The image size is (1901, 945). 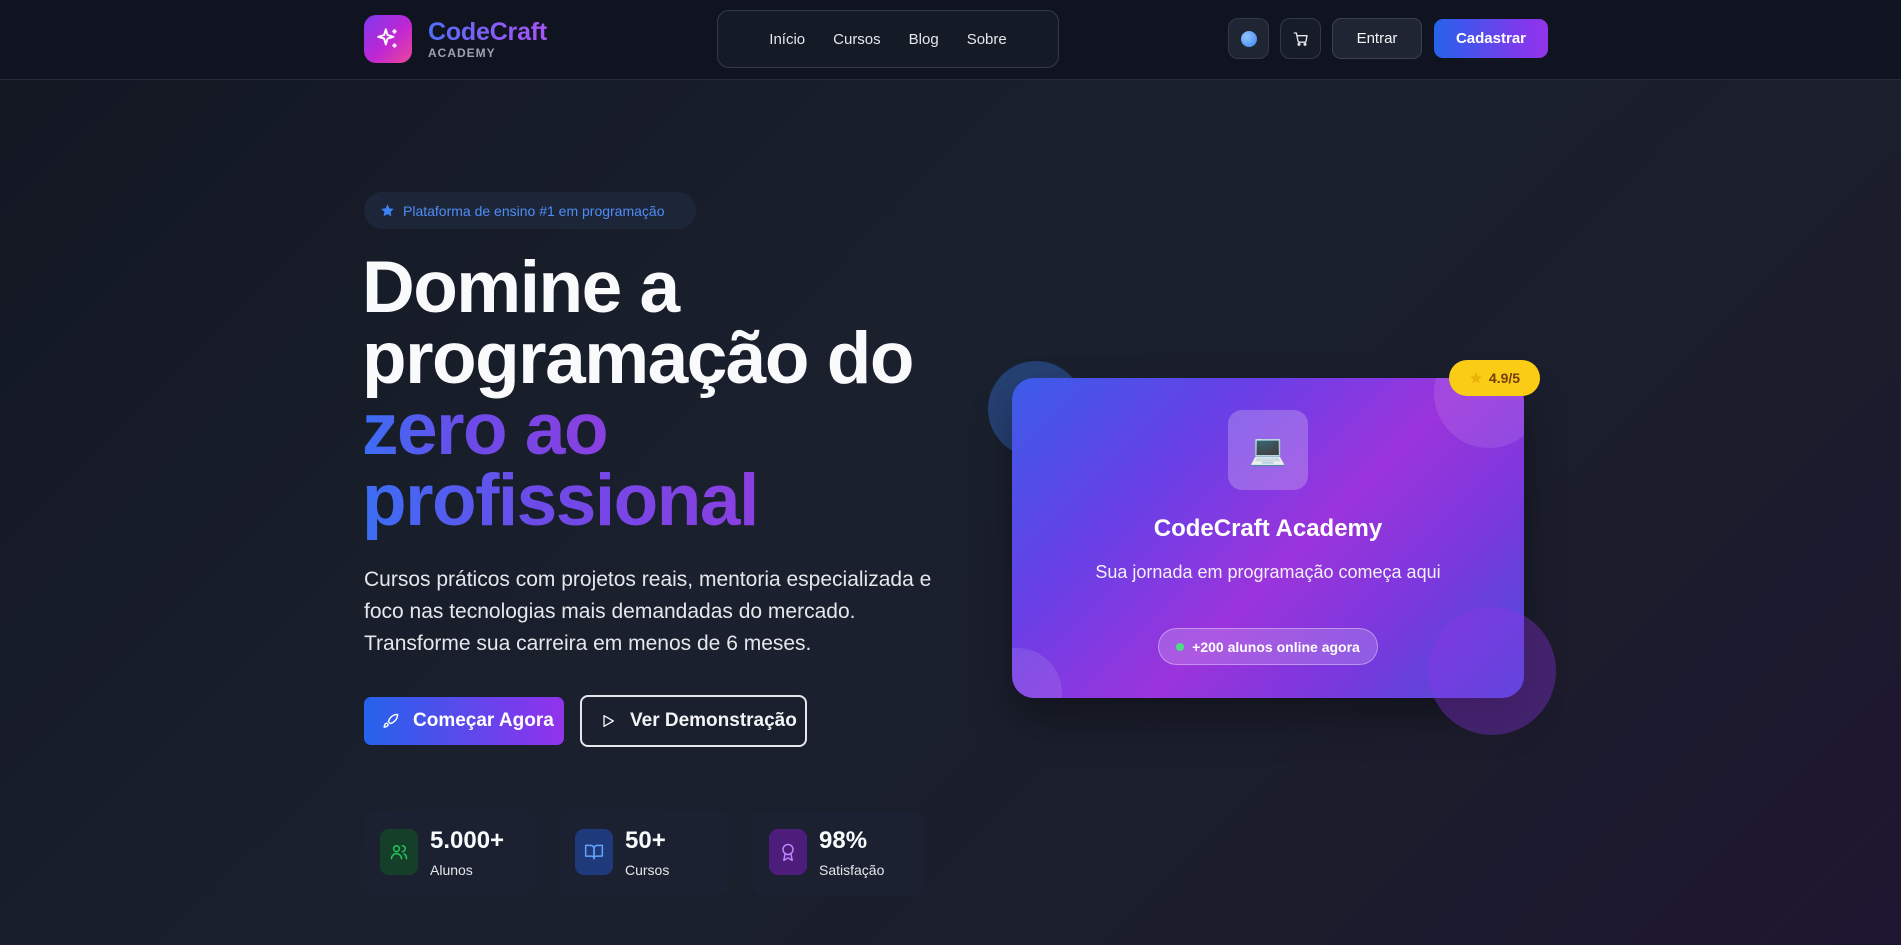 I want to click on moon-icon, so click(x=1248, y=38).